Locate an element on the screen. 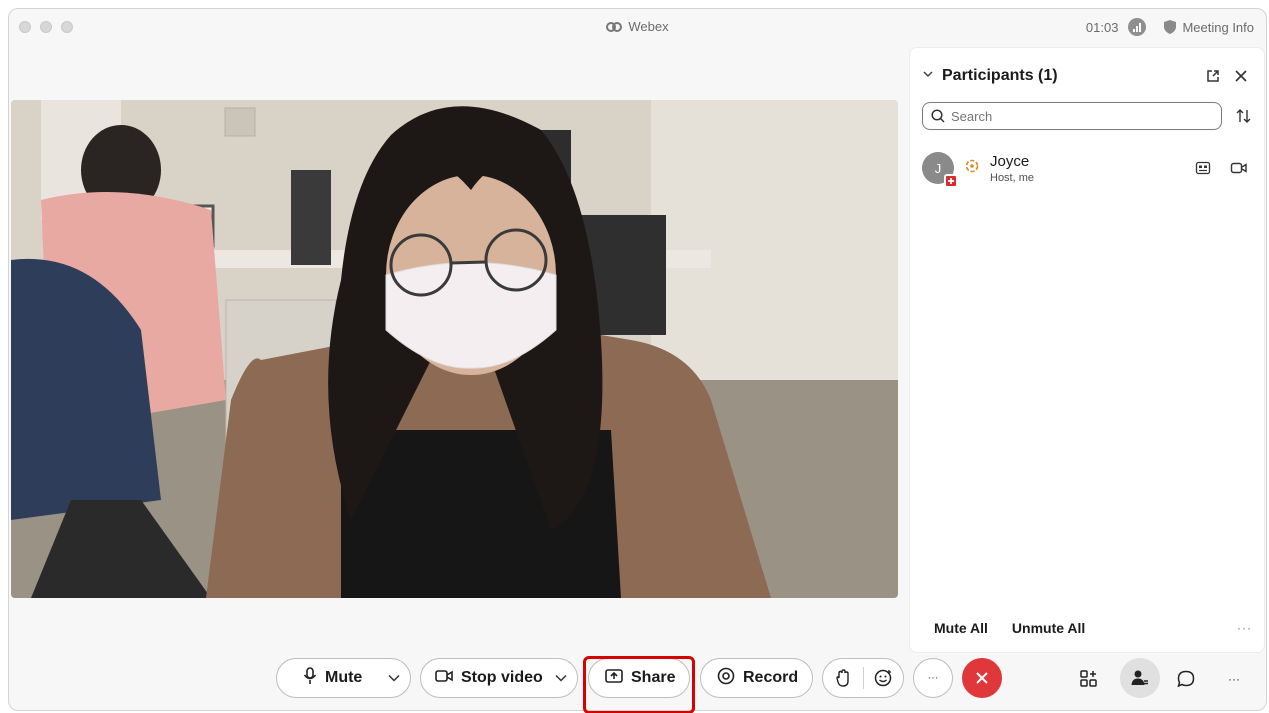 Image resolution: width=1269 pixels, height=713 pixels. search-icon is located at coordinates (938, 116).